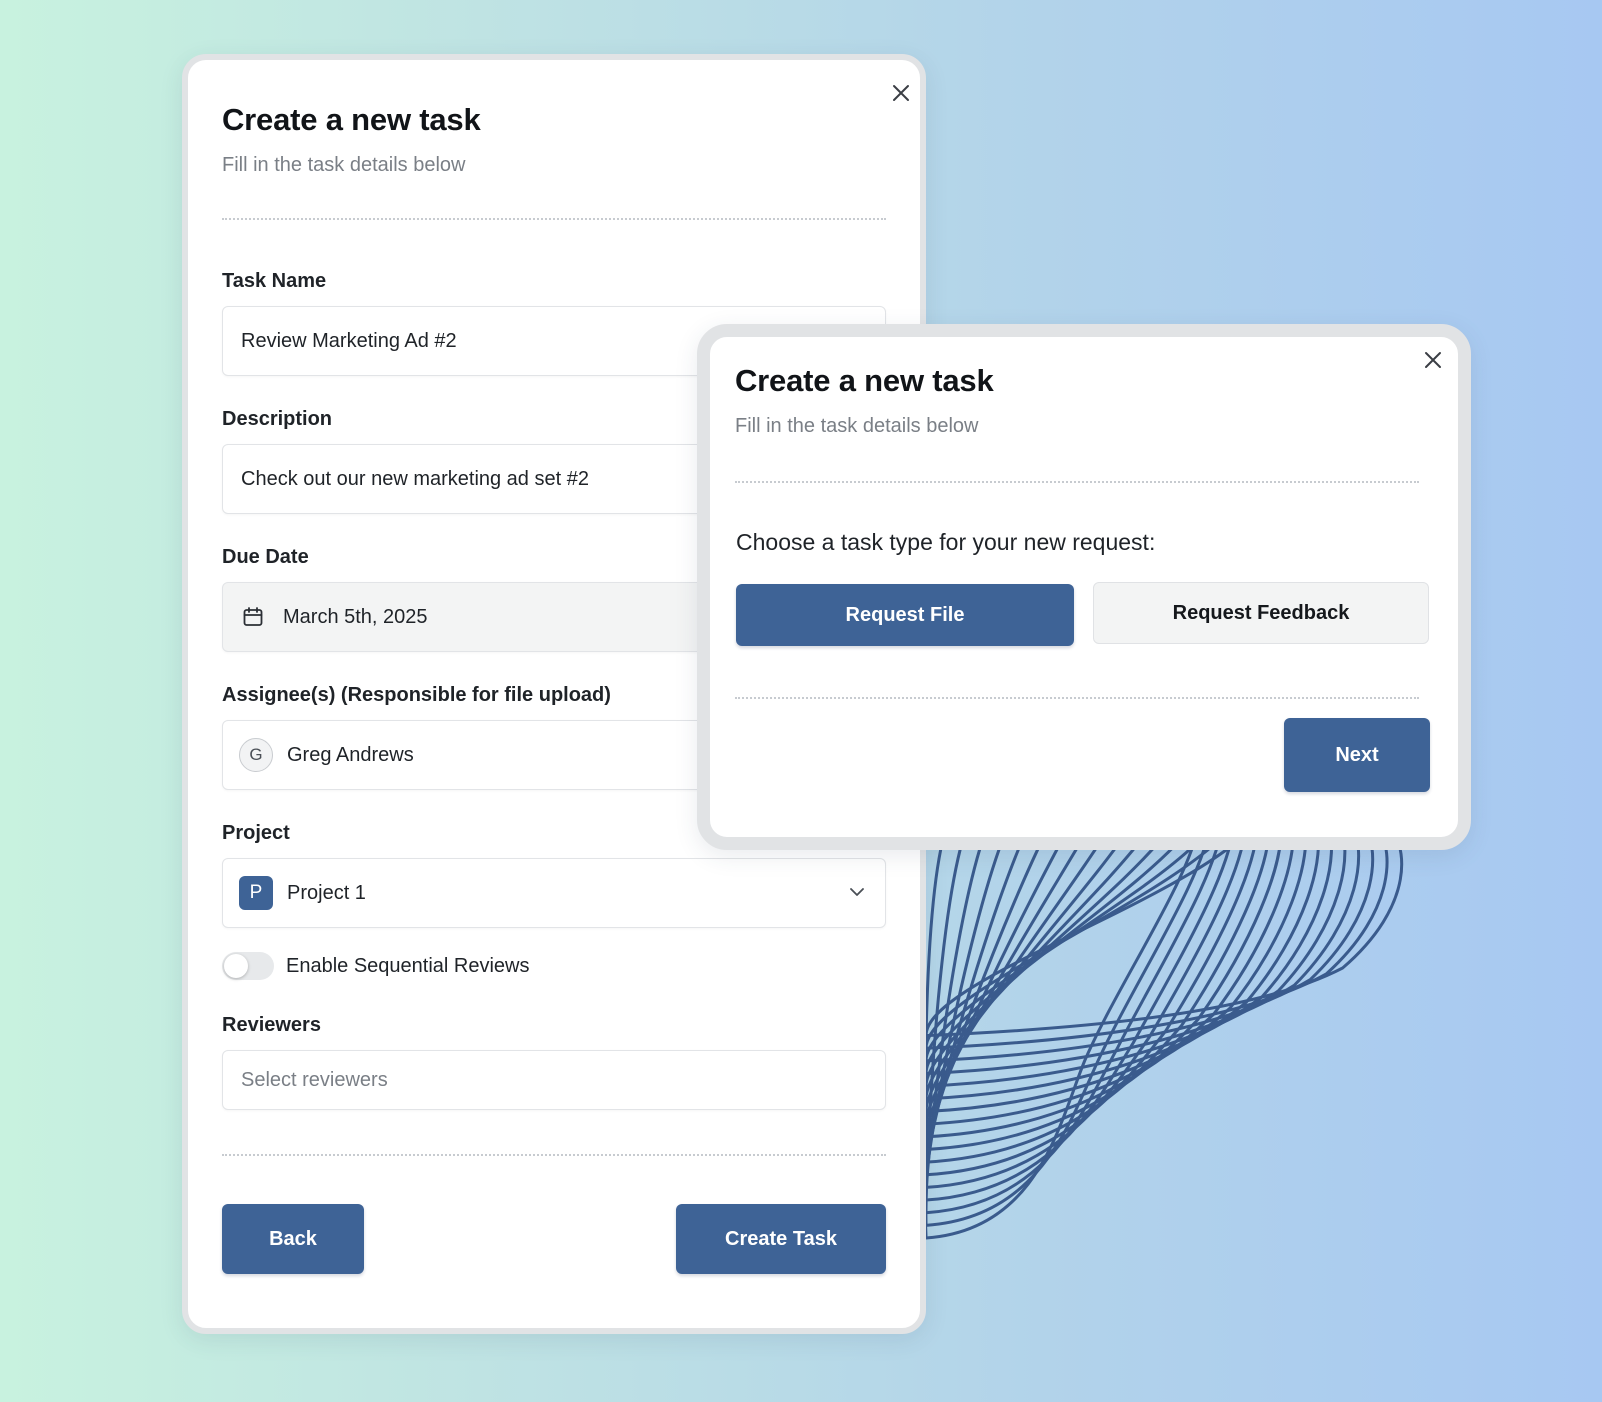 The height and width of the screenshot is (1402, 1602). I want to click on avatar: G, so click(256, 755).